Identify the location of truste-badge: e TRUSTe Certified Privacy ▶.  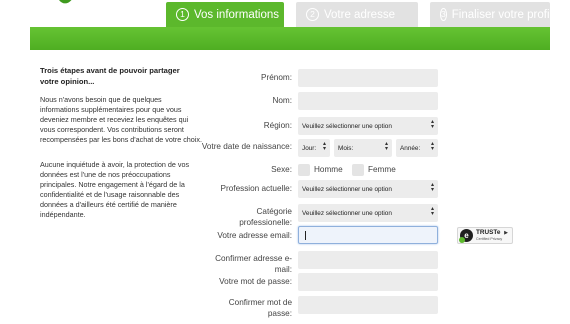
(485, 235).